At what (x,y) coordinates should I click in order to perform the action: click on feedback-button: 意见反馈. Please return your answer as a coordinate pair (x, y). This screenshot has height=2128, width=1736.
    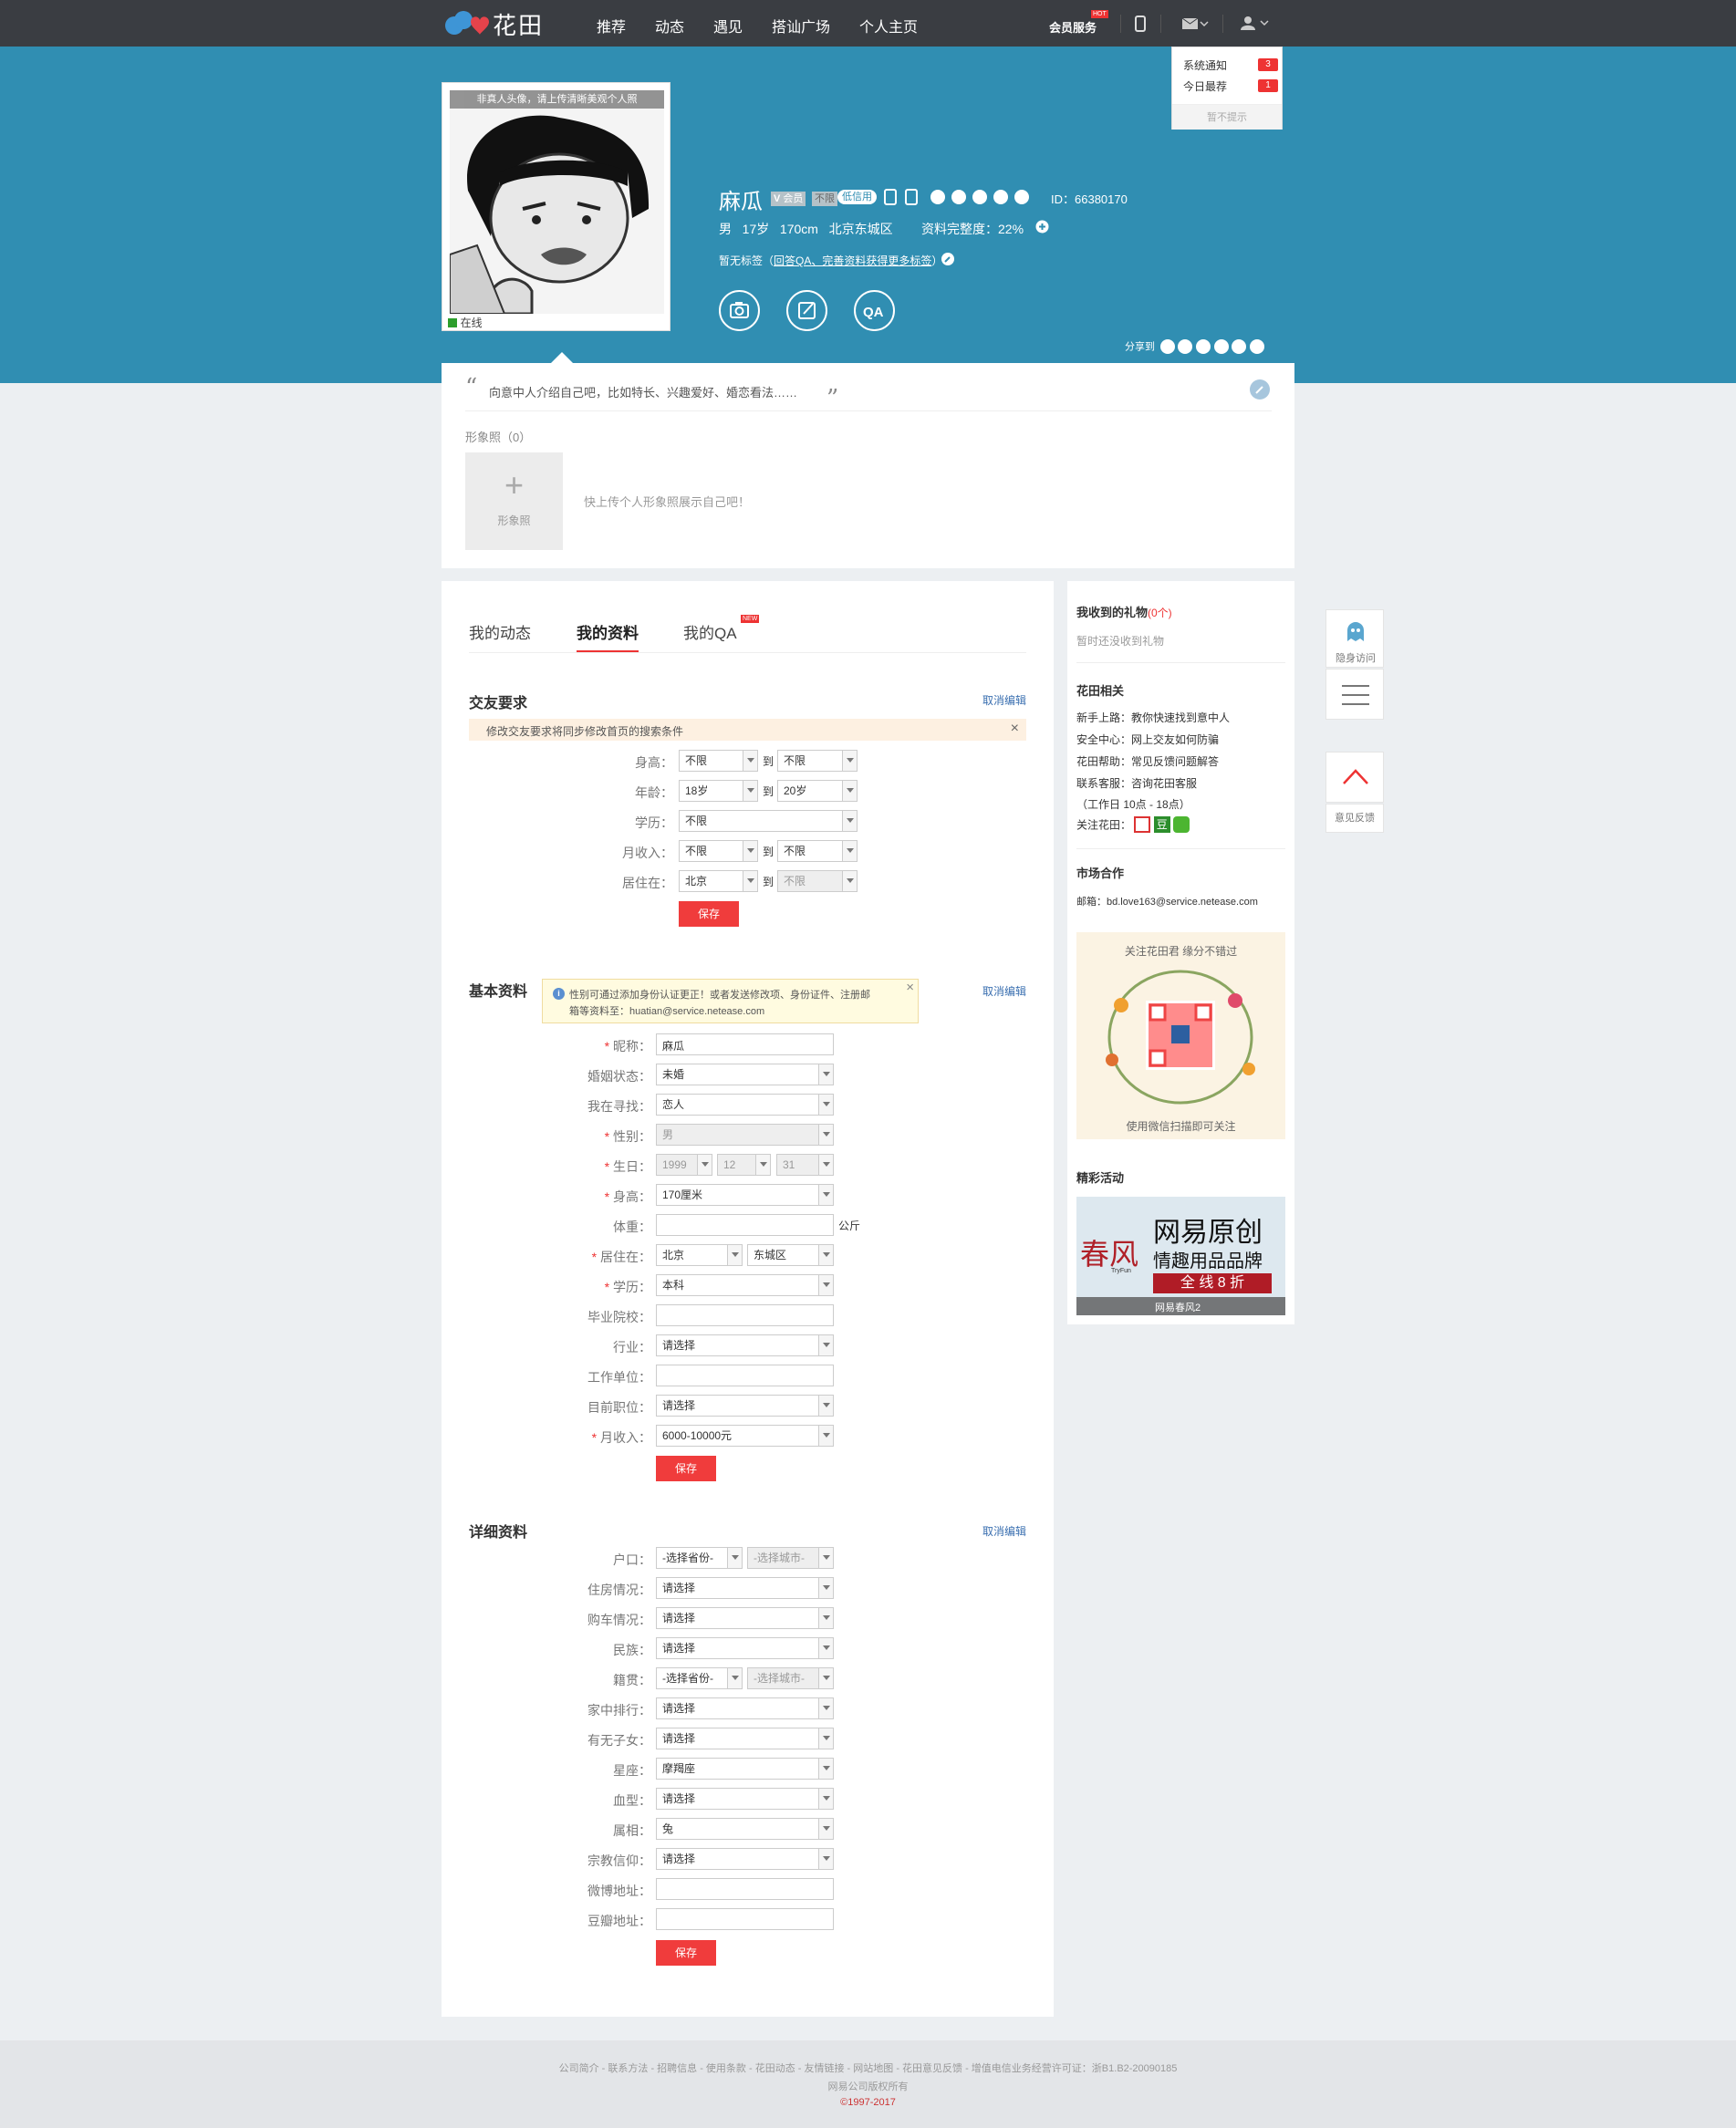
    Looking at the image, I should click on (1354, 818).